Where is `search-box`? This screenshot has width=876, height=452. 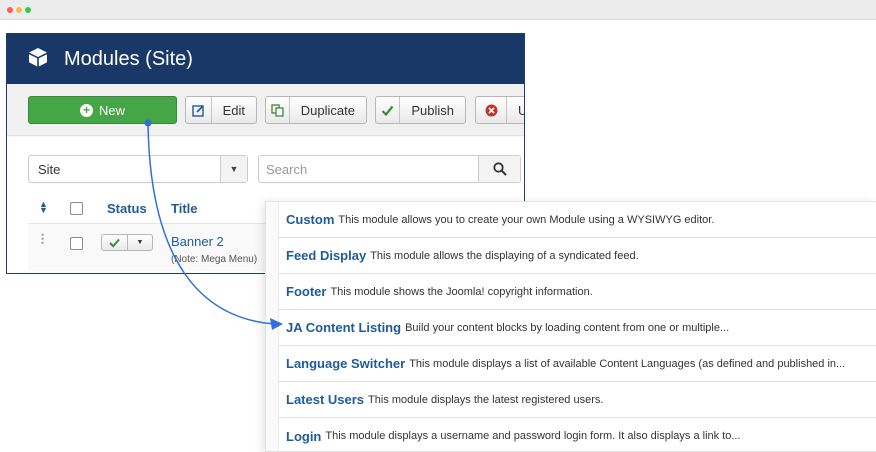
search-box is located at coordinates (389, 169).